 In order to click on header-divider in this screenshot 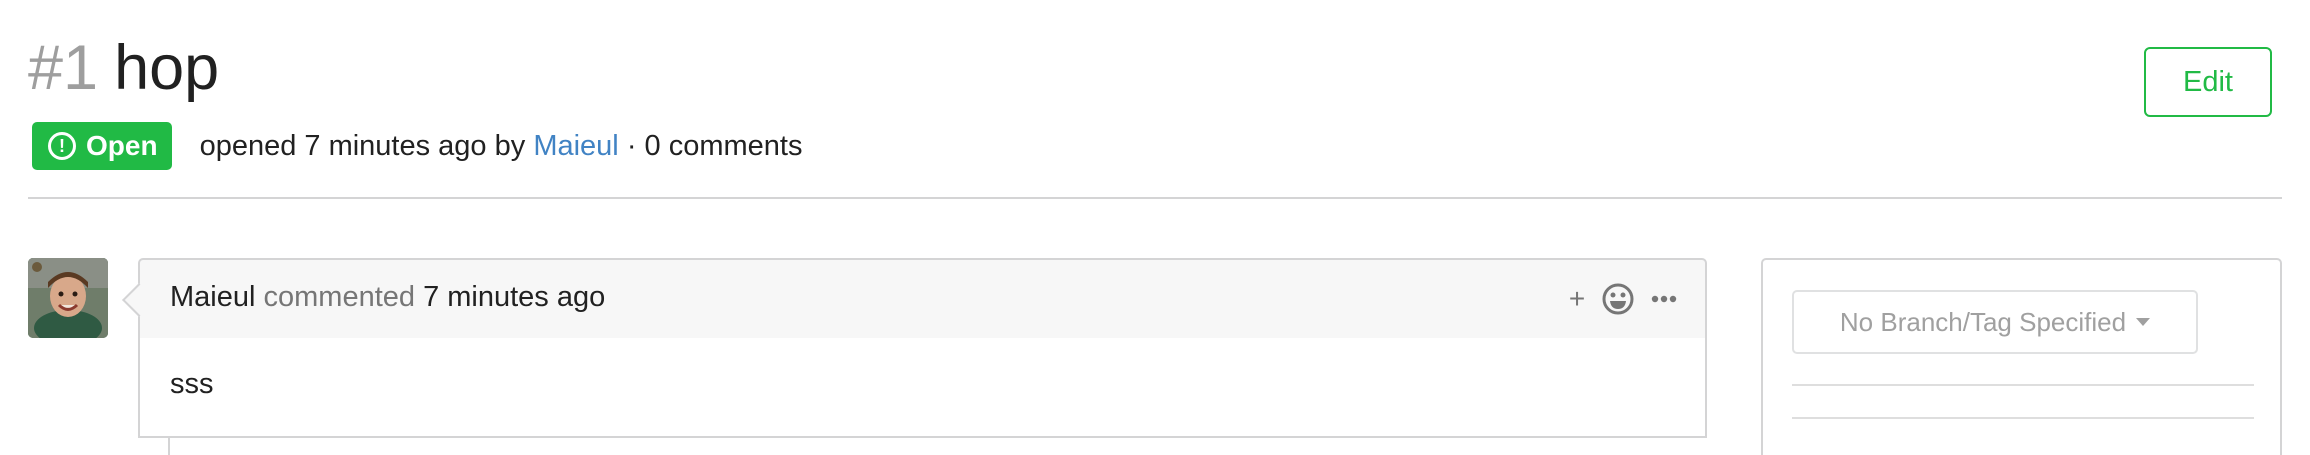, I will do `click(1155, 198)`.